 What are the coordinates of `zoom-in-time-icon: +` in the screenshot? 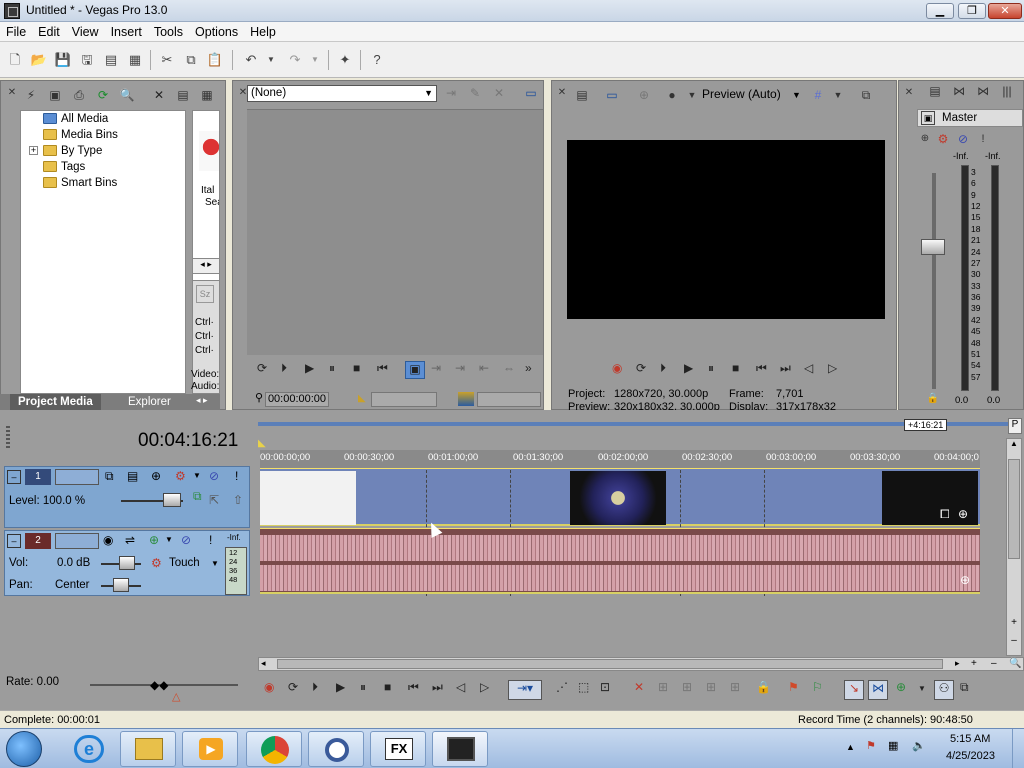 It's located at (974, 663).